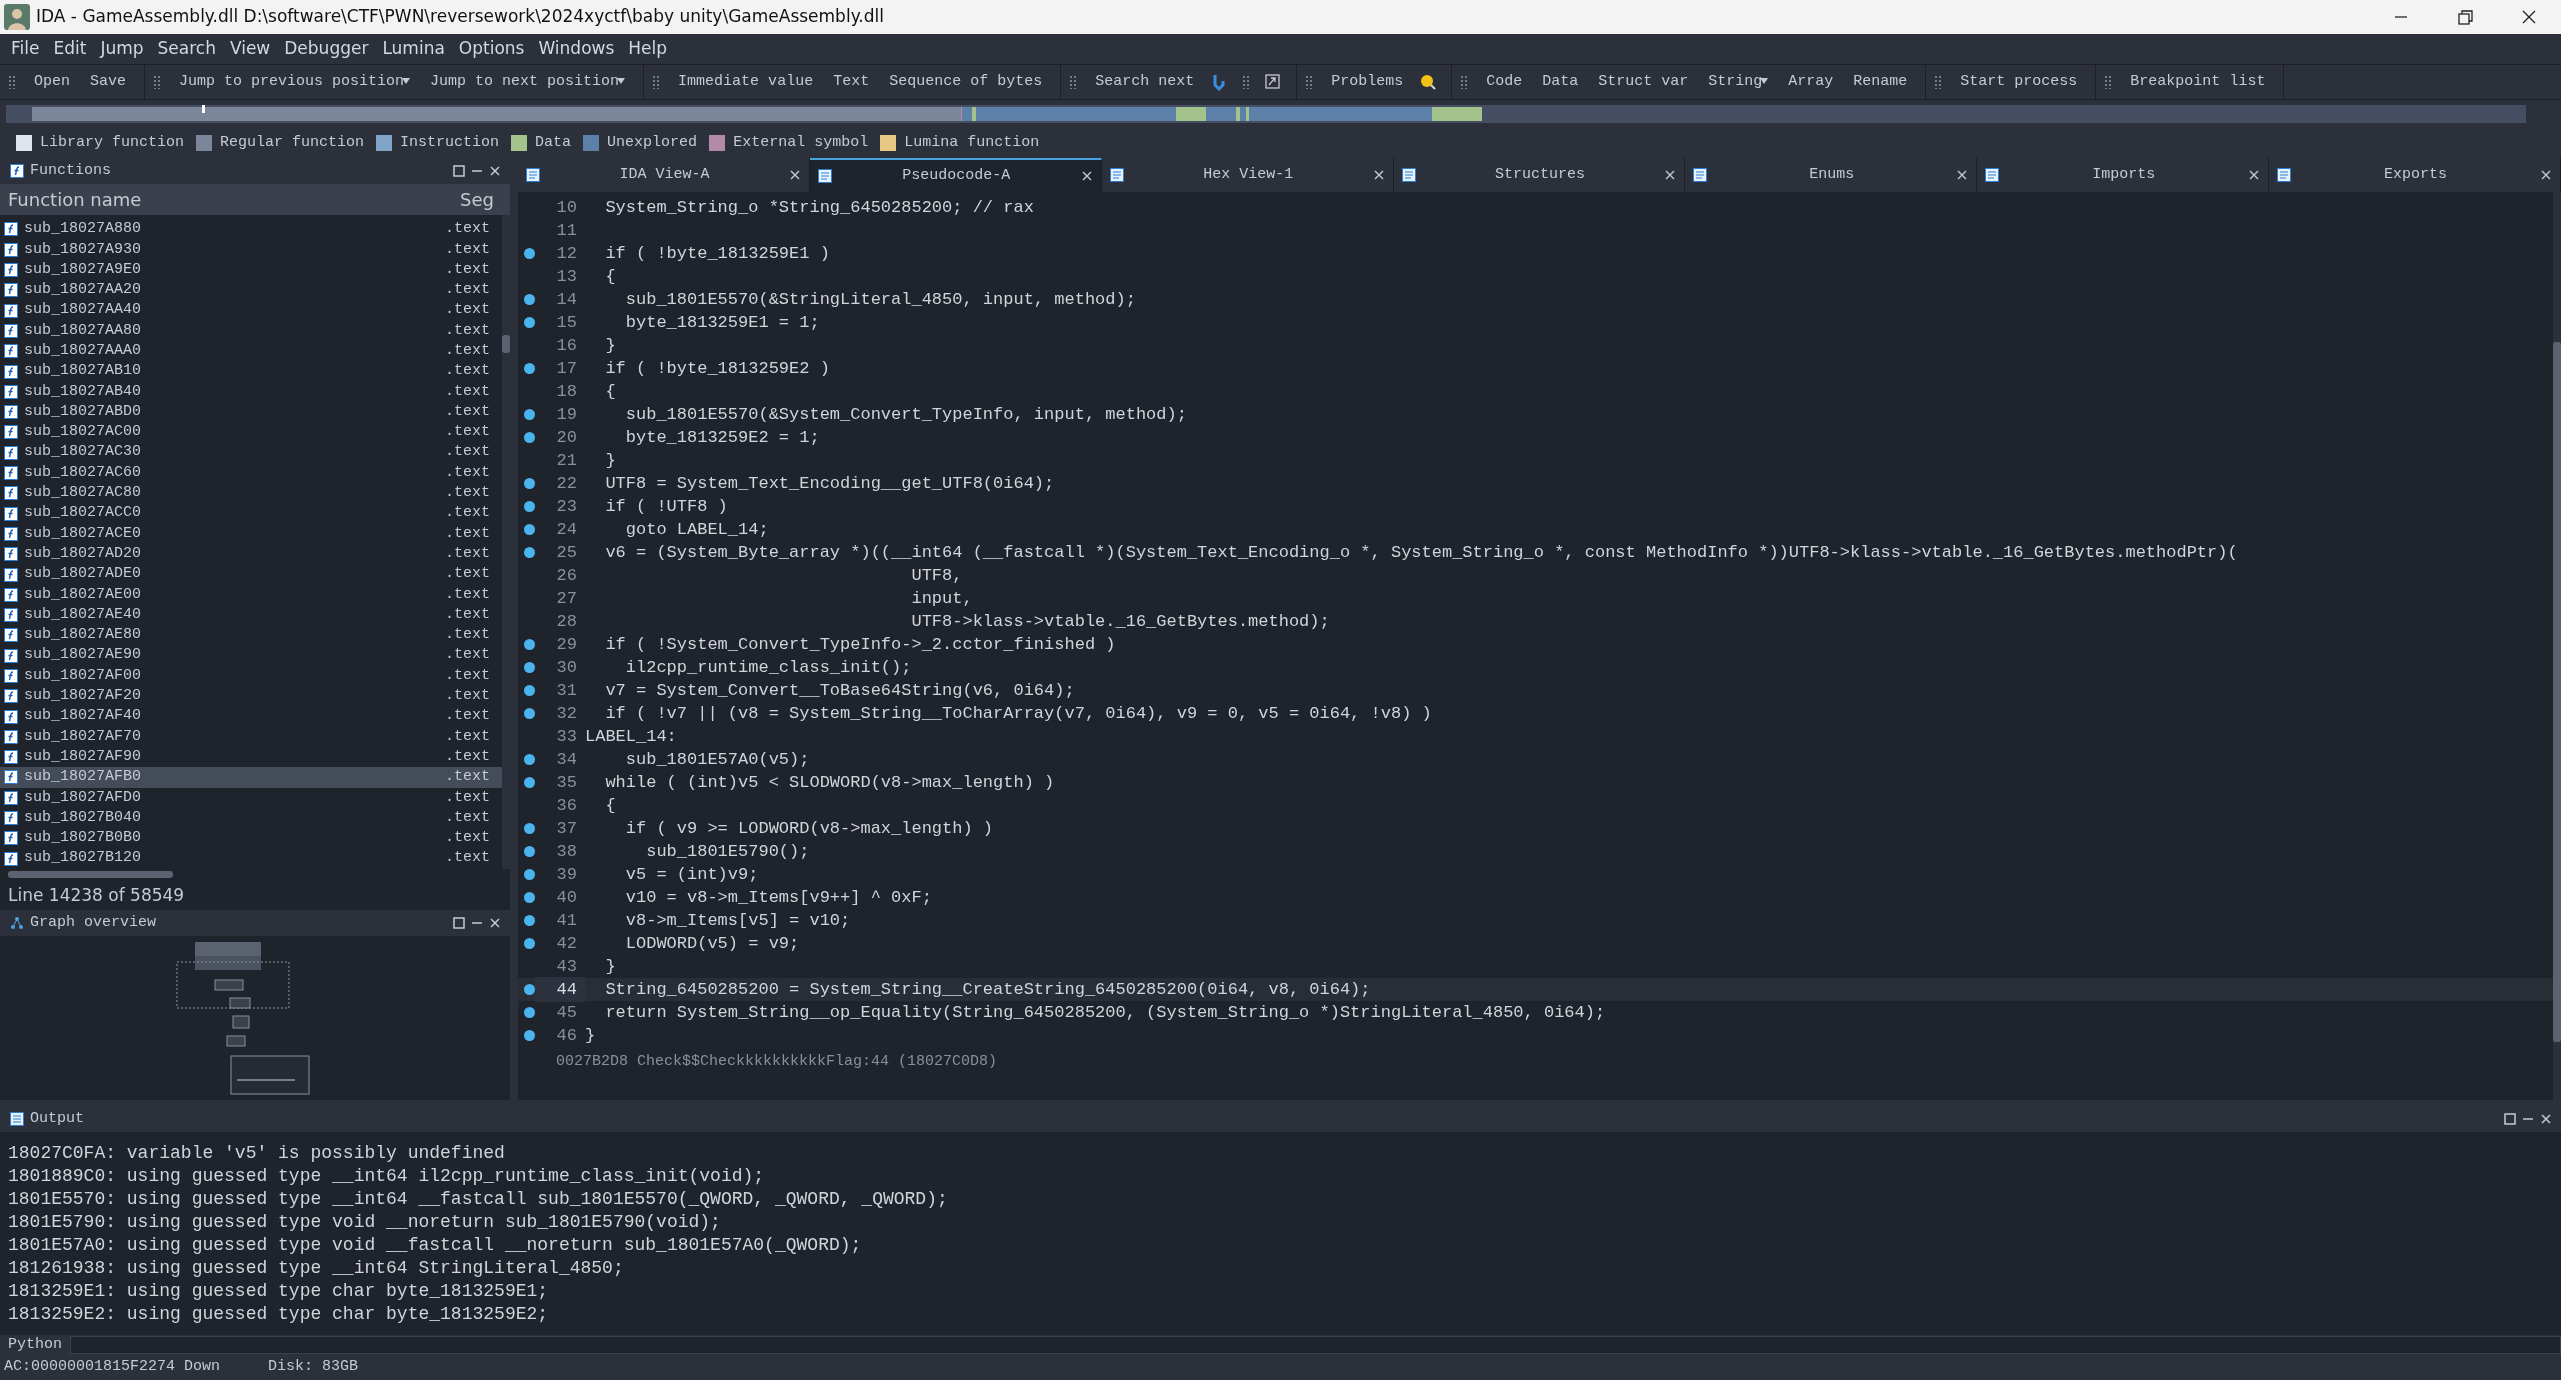  I want to click on grip-handle, so click(12, 82).